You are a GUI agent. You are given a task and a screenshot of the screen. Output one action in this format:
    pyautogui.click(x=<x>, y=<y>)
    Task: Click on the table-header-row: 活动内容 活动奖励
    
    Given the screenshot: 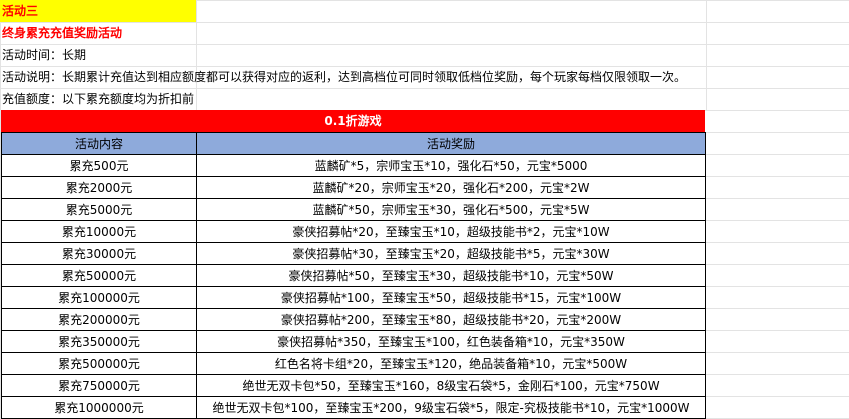 What is the action you would take?
    pyautogui.click(x=353, y=143)
    